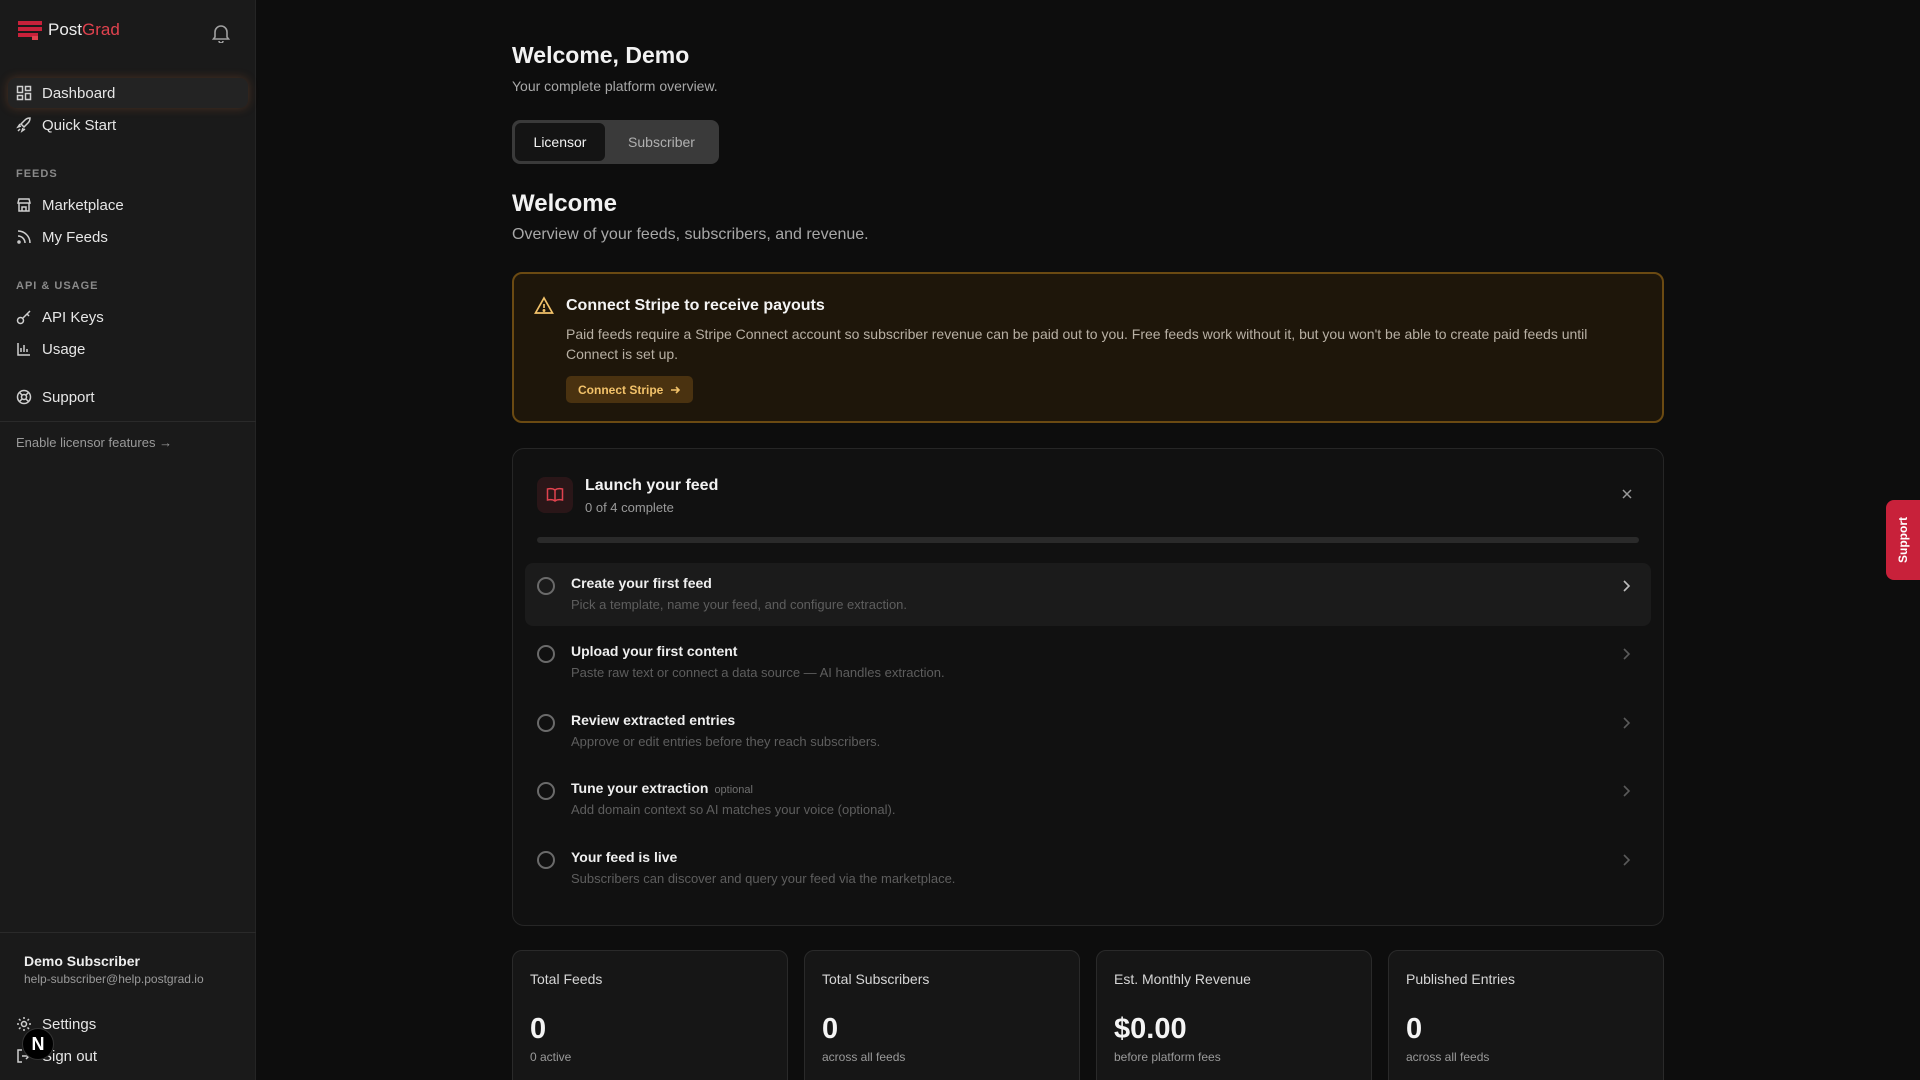 The height and width of the screenshot is (1080, 1920). What do you see at coordinates (128, 397) in the screenshot?
I see `sidebar-item-support: Support` at bounding box center [128, 397].